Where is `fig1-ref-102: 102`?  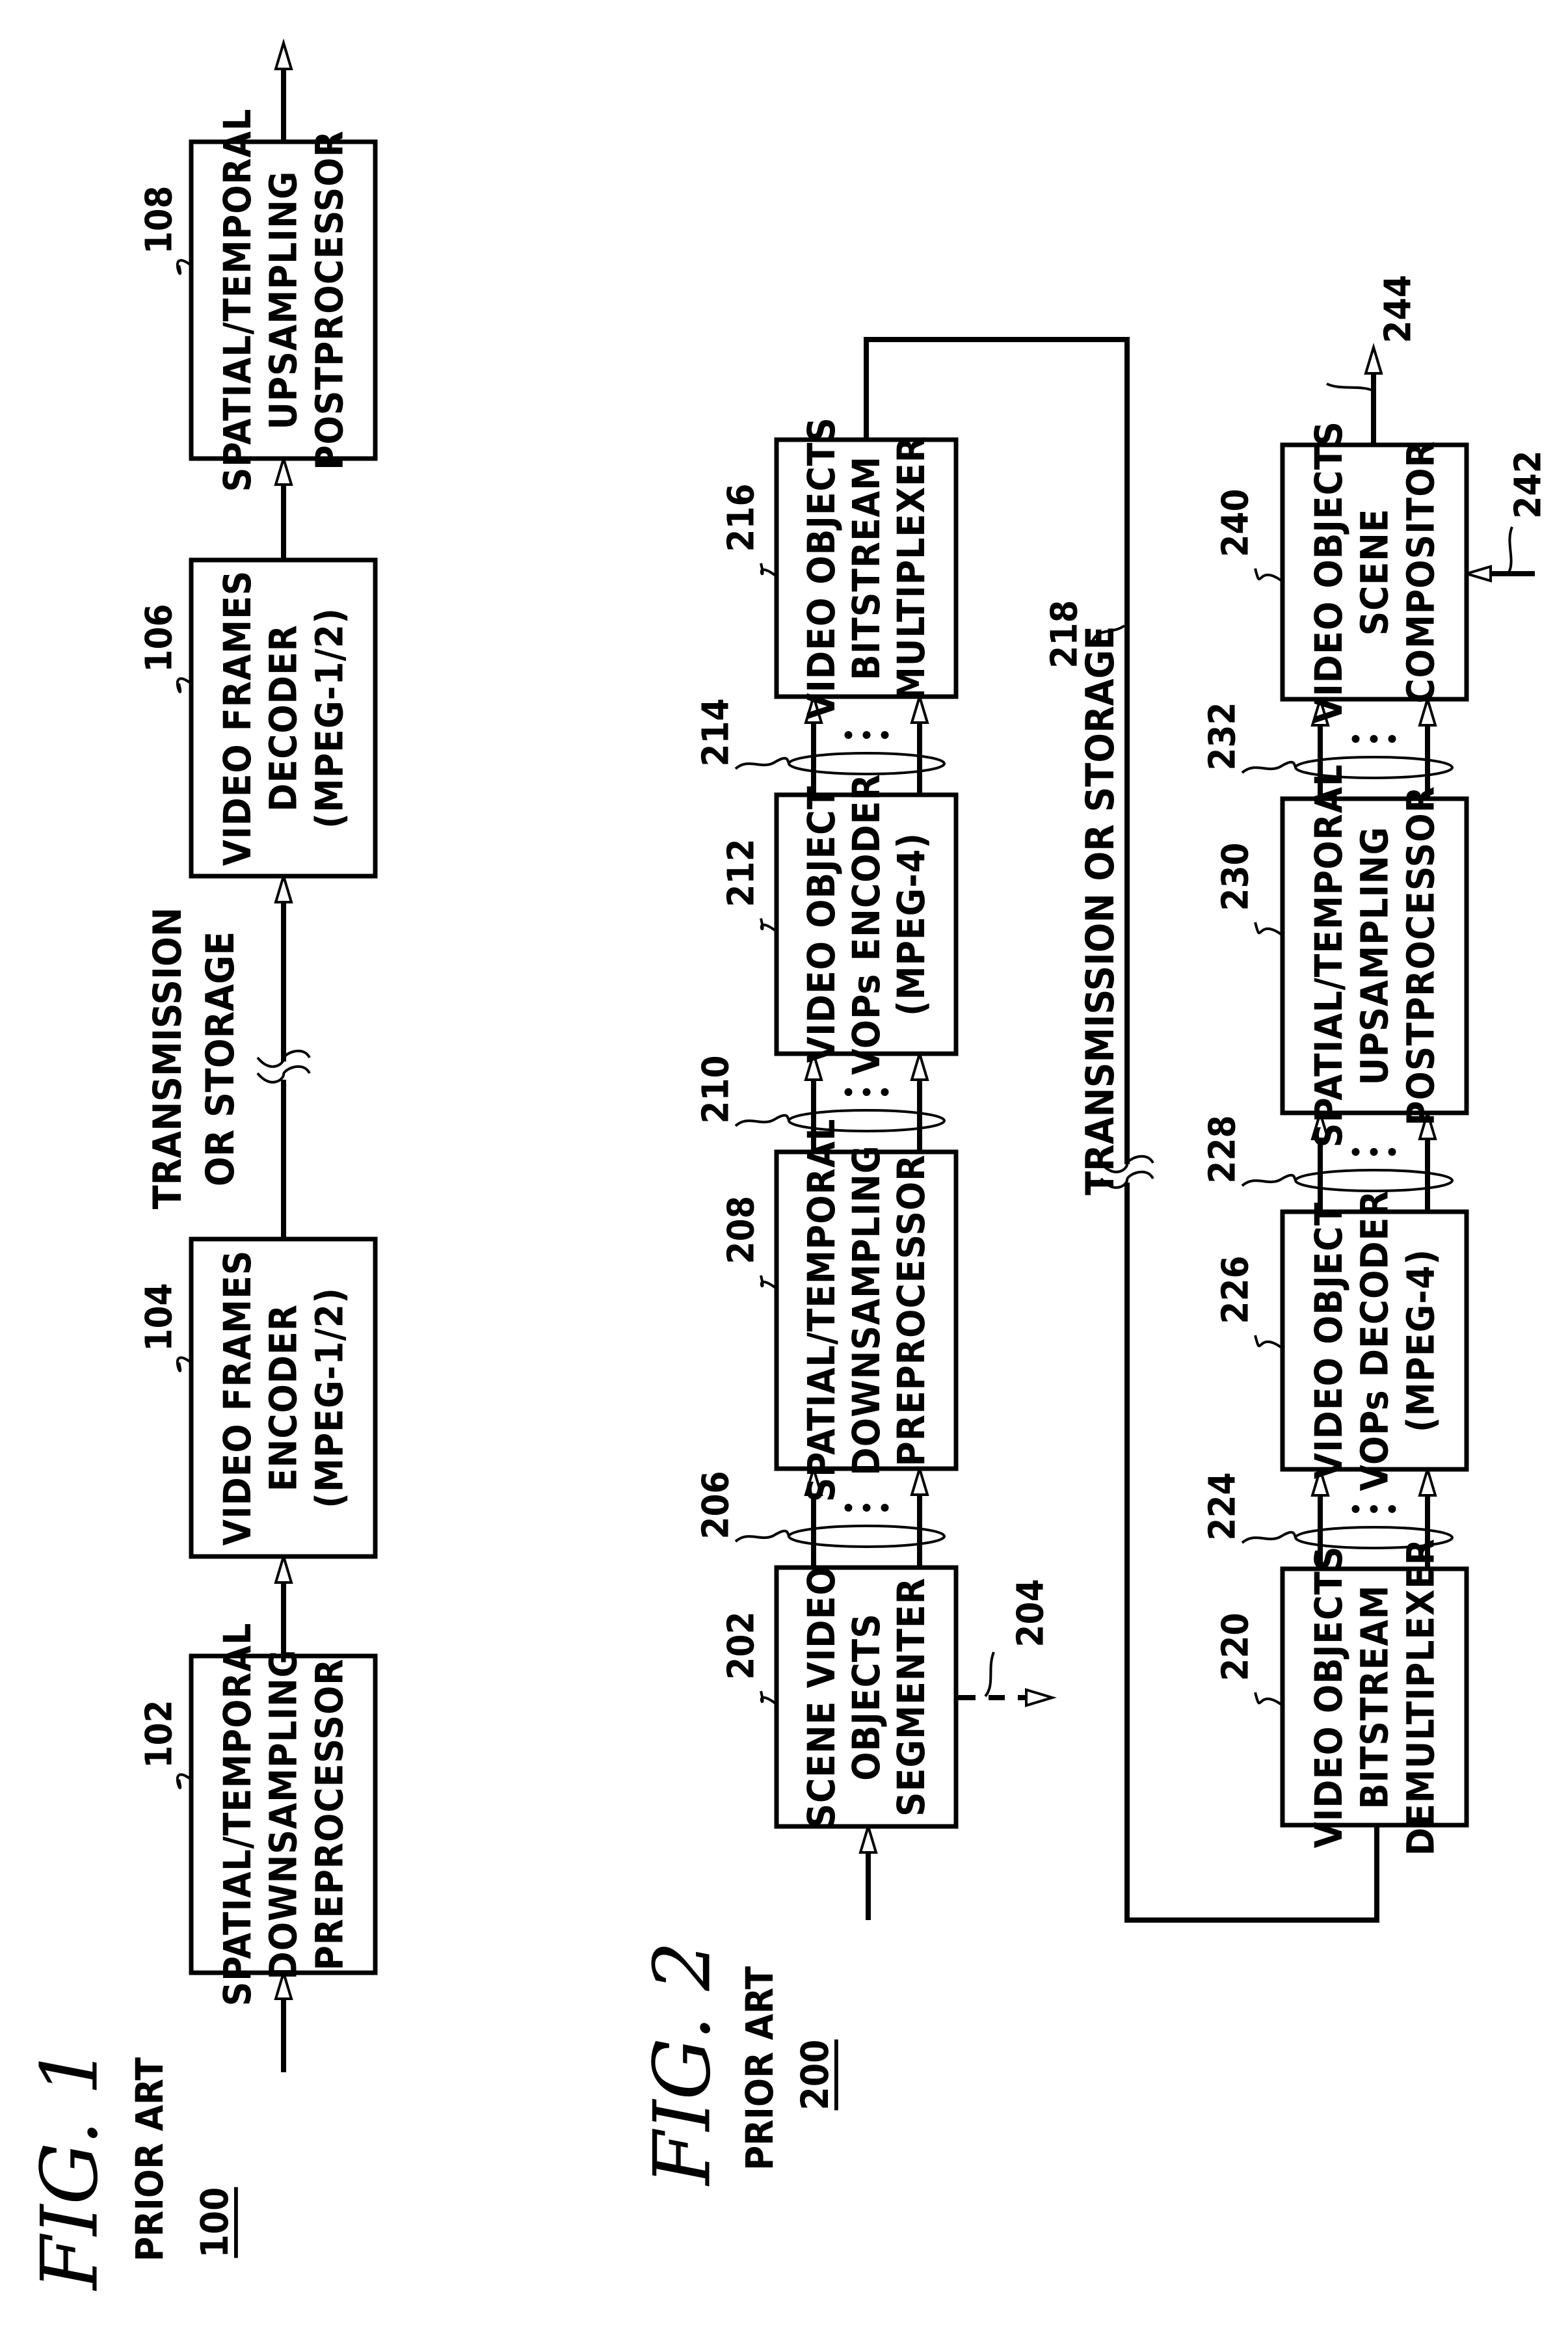
fig1-ref-102: 102 is located at coordinates (160, 1734).